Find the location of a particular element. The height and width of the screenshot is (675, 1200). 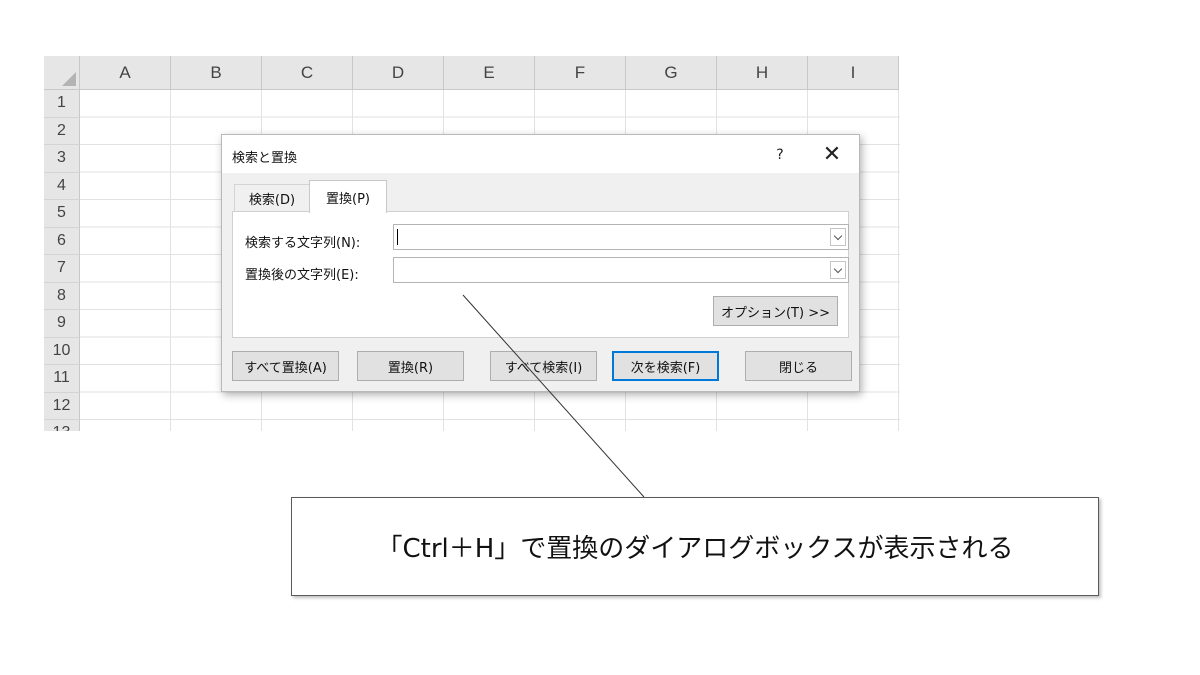

column-header-f: F is located at coordinates (580, 73).